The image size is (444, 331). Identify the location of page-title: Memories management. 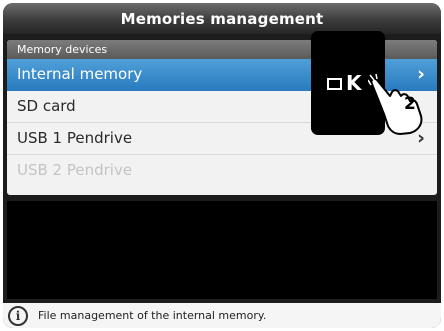
(222, 18).